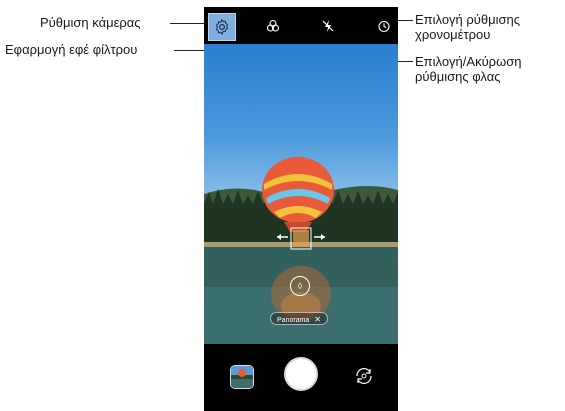  I want to click on settings-button, so click(222, 27).